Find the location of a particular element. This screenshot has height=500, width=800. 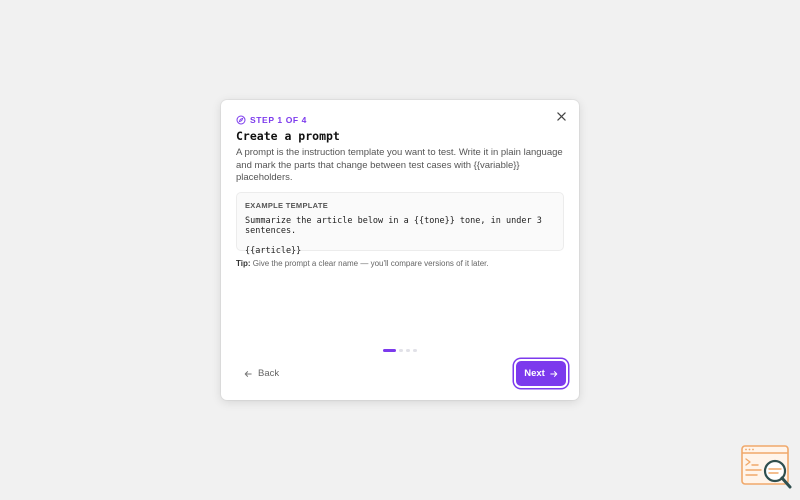

progress-dots is located at coordinates (400, 350).